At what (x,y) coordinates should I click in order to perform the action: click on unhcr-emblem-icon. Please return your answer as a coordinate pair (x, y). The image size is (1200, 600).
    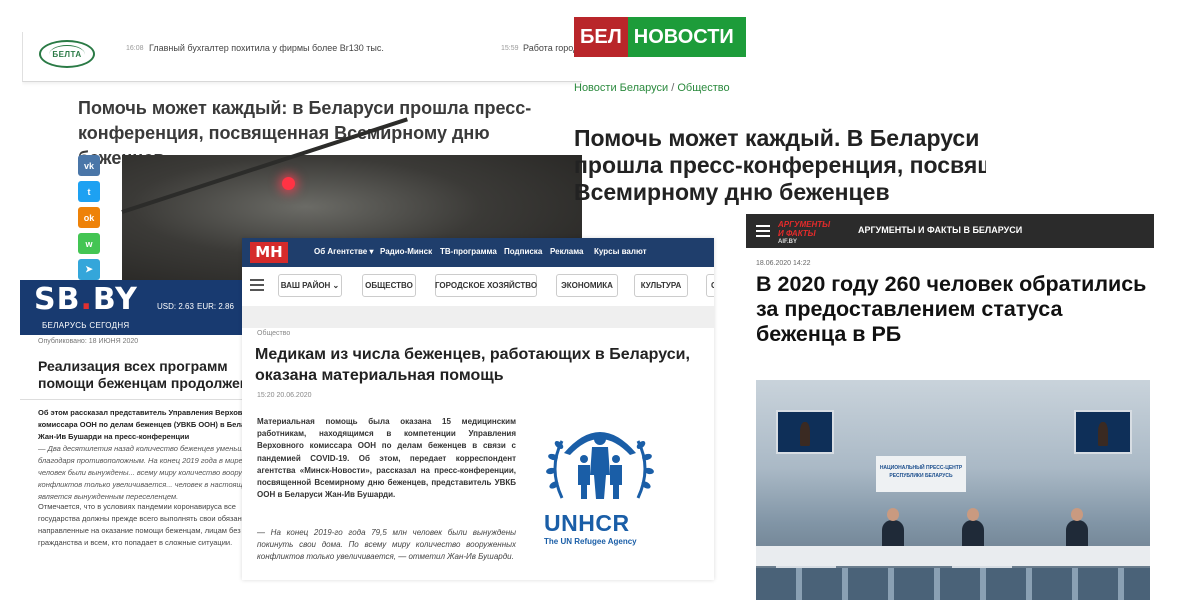
    Looking at the image, I should click on (600, 465).